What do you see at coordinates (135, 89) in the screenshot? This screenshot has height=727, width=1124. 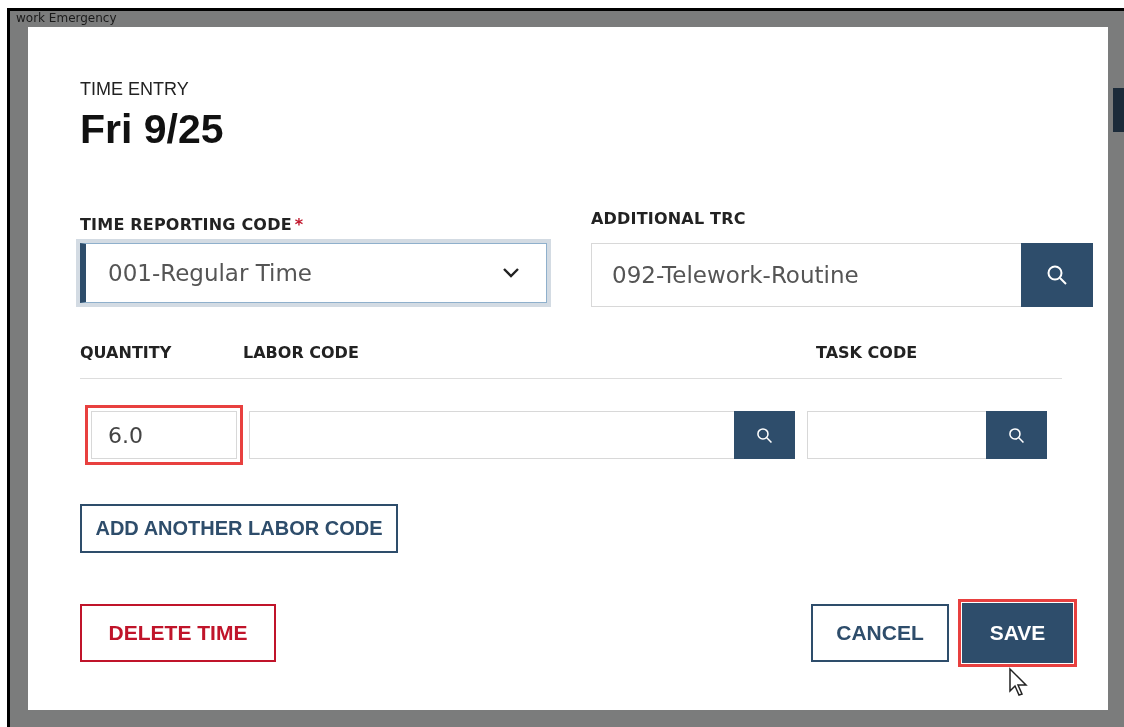 I see `dialog-eyebrow: TIME ENTRY` at bounding box center [135, 89].